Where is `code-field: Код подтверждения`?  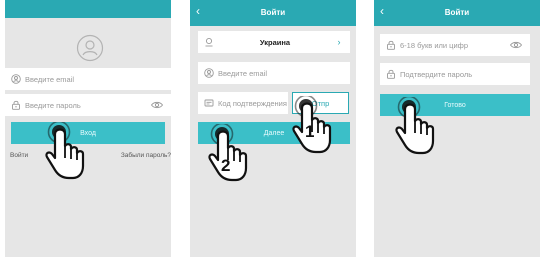
code-field: Код подтверждения is located at coordinates (243, 103).